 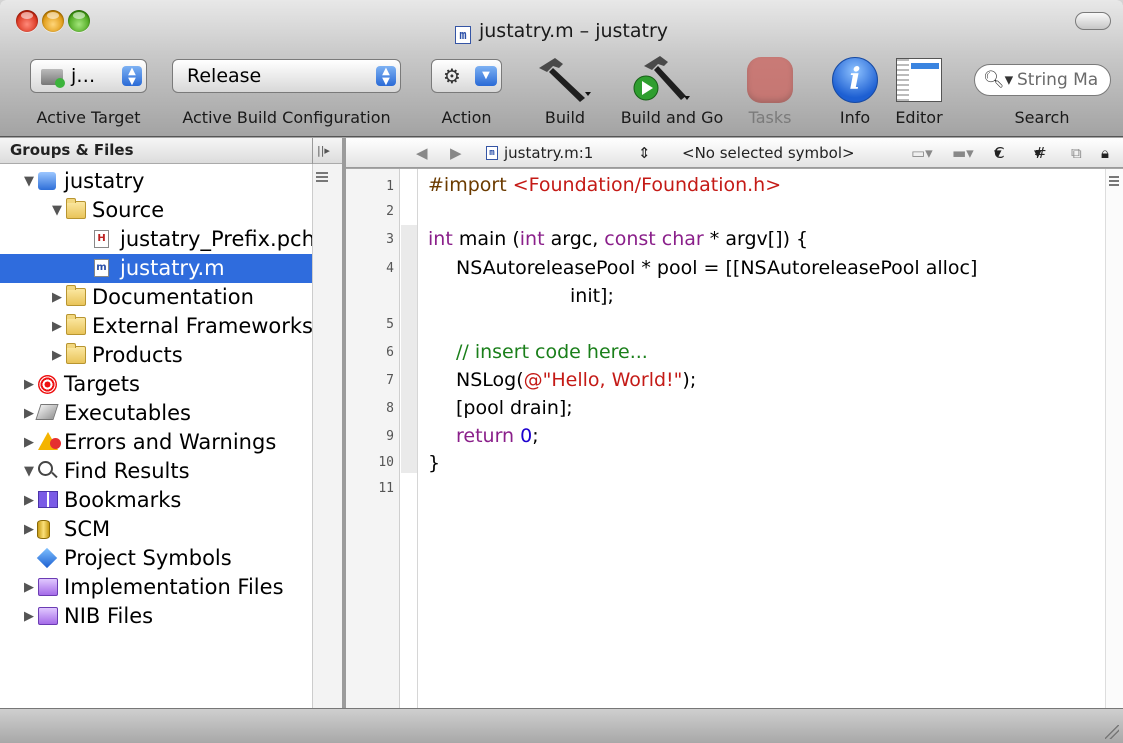 What do you see at coordinates (682, 239) in the screenshot?
I see `keyword: char` at bounding box center [682, 239].